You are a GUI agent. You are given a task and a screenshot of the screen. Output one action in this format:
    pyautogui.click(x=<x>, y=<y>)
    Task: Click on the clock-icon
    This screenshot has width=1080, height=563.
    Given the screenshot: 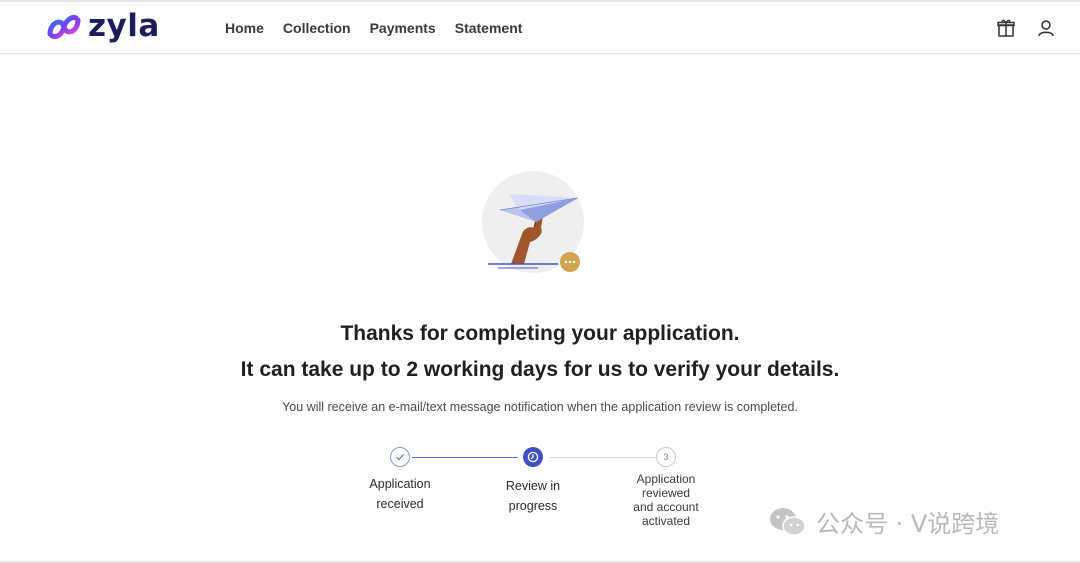 What is the action you would take?
    pyautogui.click(x=533, y=457)
    